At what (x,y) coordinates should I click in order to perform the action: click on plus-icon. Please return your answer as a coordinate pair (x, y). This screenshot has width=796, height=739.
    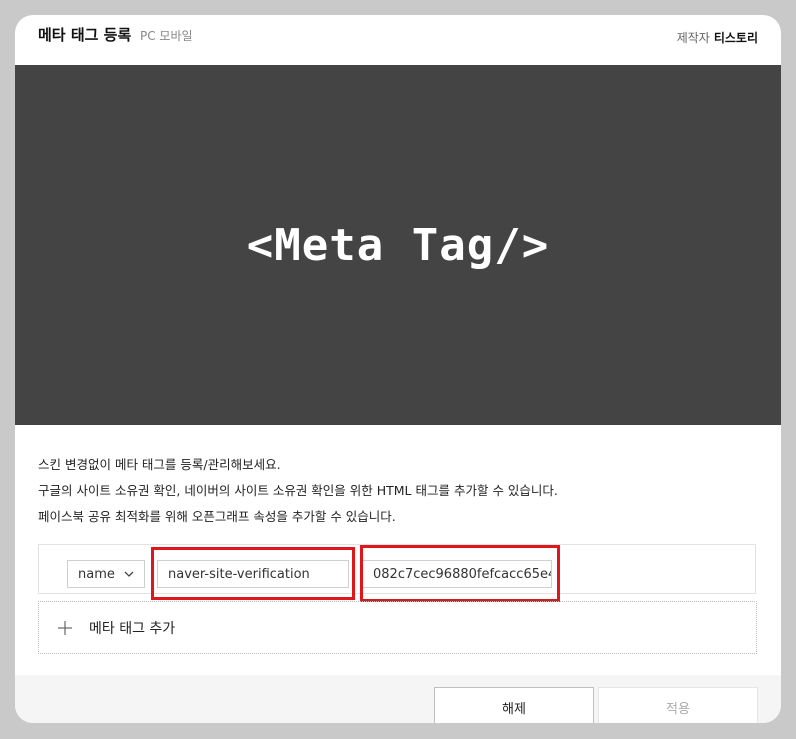
    Looking at the image, I should click on (65, 627).